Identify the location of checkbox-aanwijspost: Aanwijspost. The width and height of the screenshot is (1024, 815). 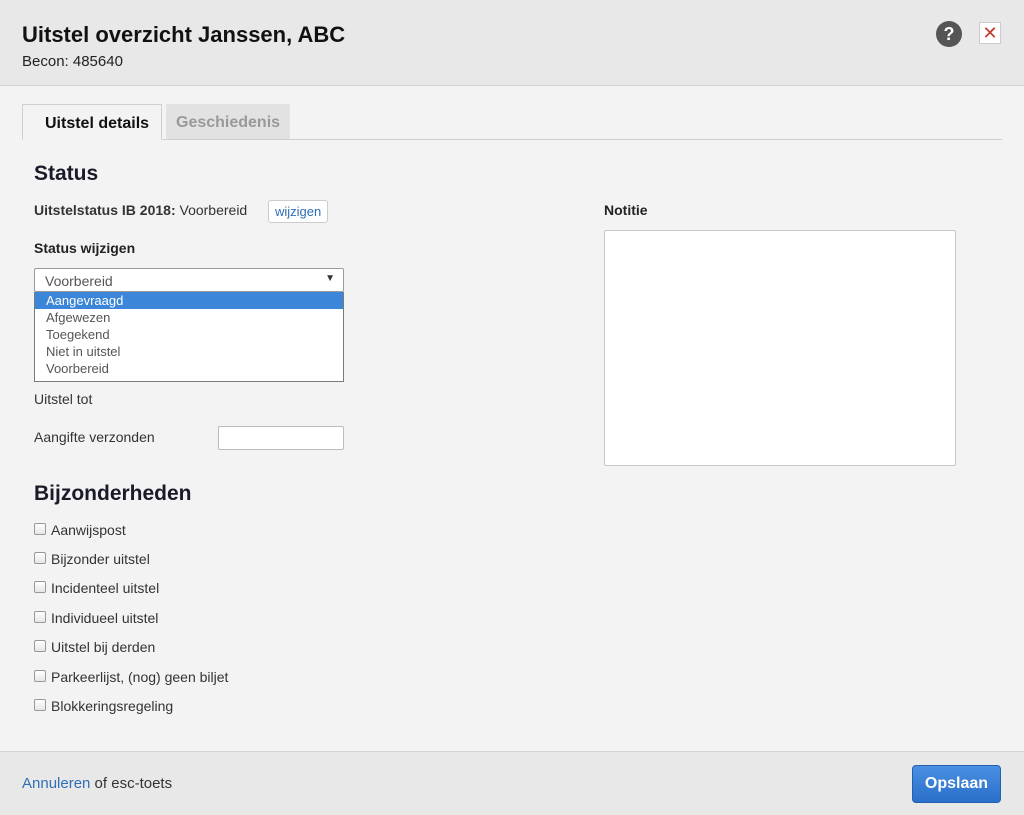
(80, 532).